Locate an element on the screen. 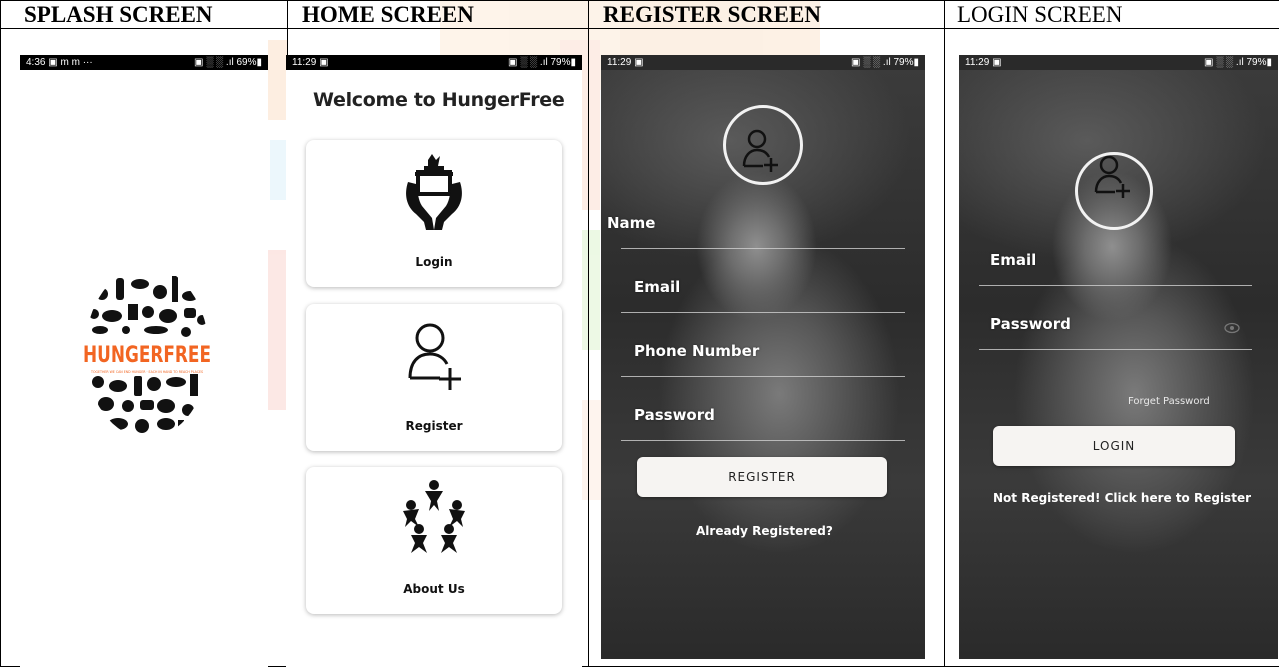  name-field-label: Name is located at coordinates (631, 223).